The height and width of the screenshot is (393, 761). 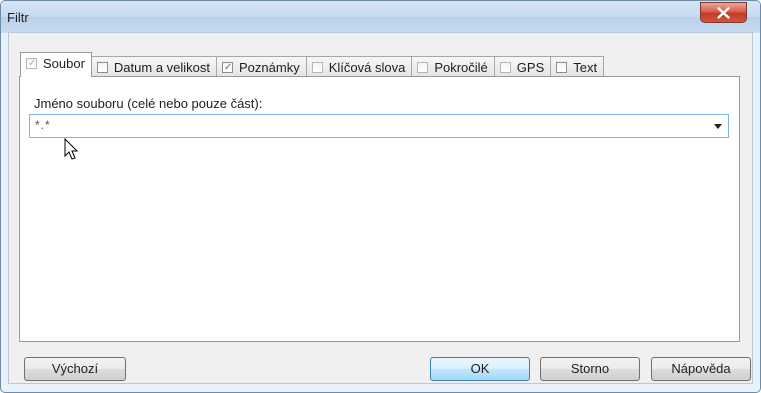 I want to click on tab-soubor: ✓ Soubor, so click(x=56, y=64).